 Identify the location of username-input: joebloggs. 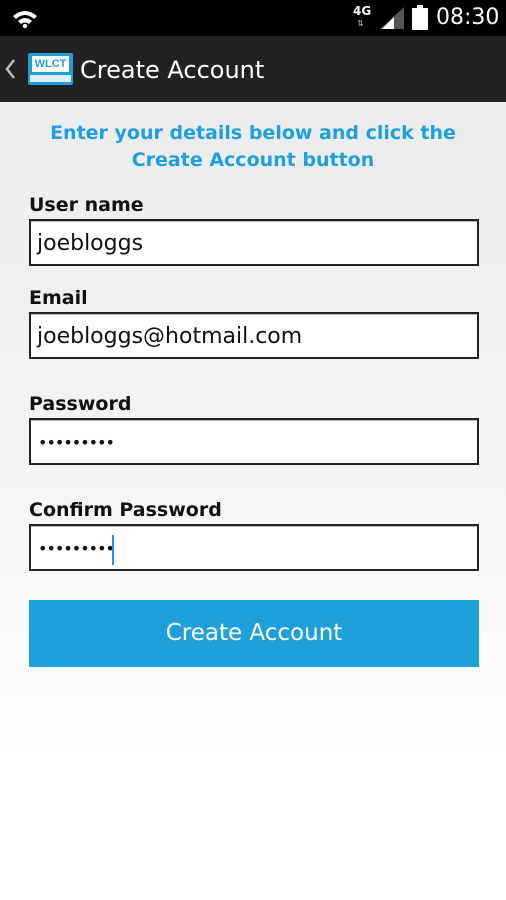
(254, 242).